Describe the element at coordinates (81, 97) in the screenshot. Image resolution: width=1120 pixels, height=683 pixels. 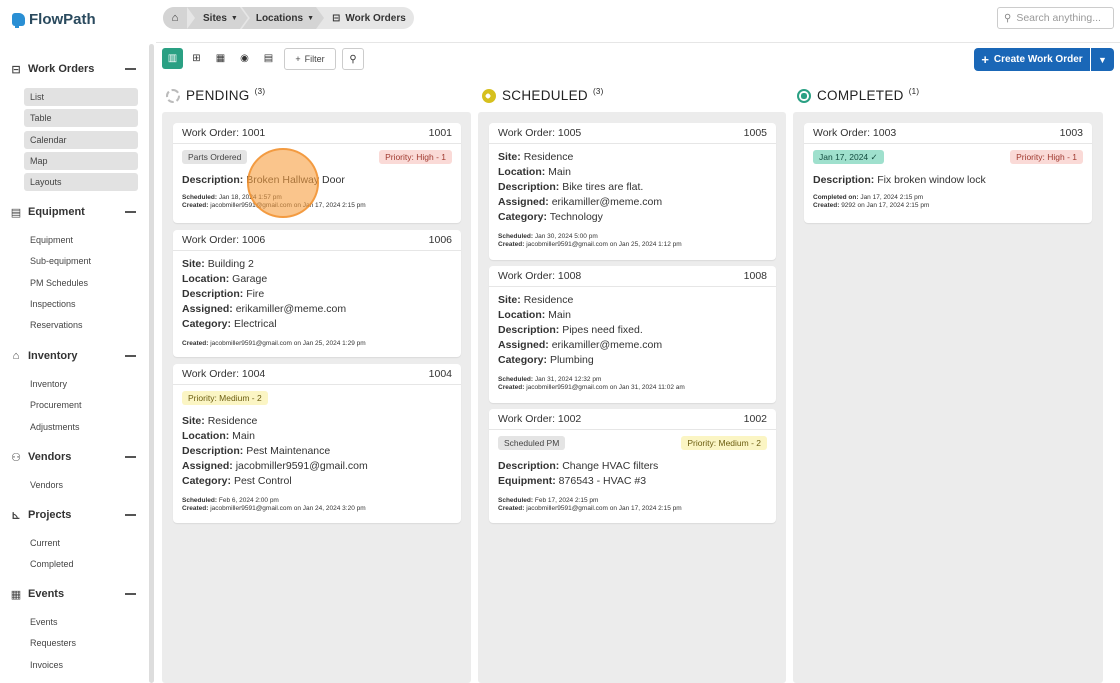
I see `sidebar-item-list: List` at that location.